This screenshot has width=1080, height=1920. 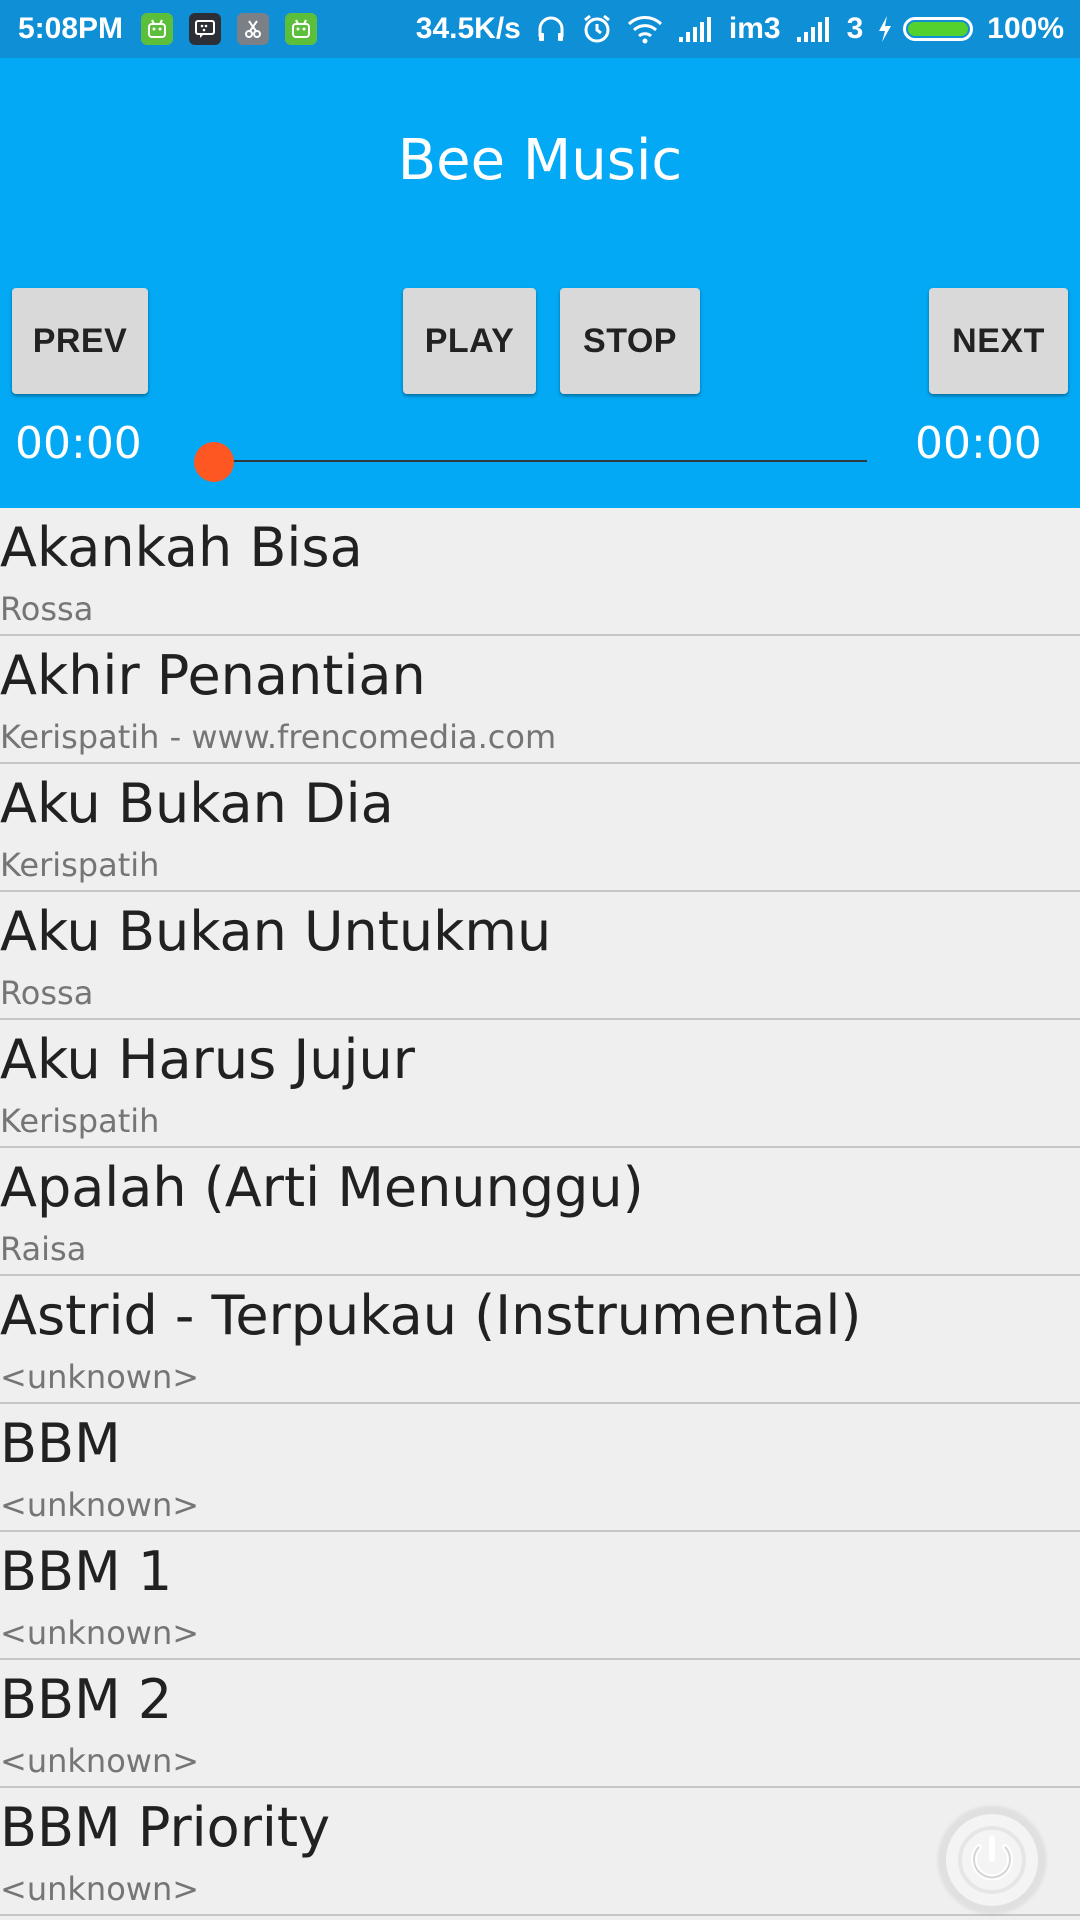 What do you see at coordinates (540, 1852) in the screenshot?
I see `song-list-item: BBM Priority <unknown>` at bounding box center [540, 1852].